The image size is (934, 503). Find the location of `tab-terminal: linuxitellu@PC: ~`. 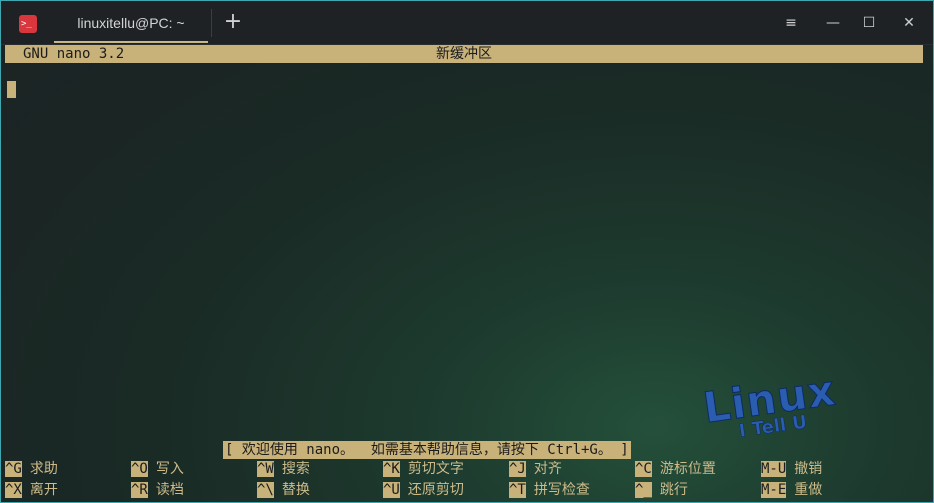

tab-terminal: linuxitellu@PC: ~ is located at coordinates (131, 24).